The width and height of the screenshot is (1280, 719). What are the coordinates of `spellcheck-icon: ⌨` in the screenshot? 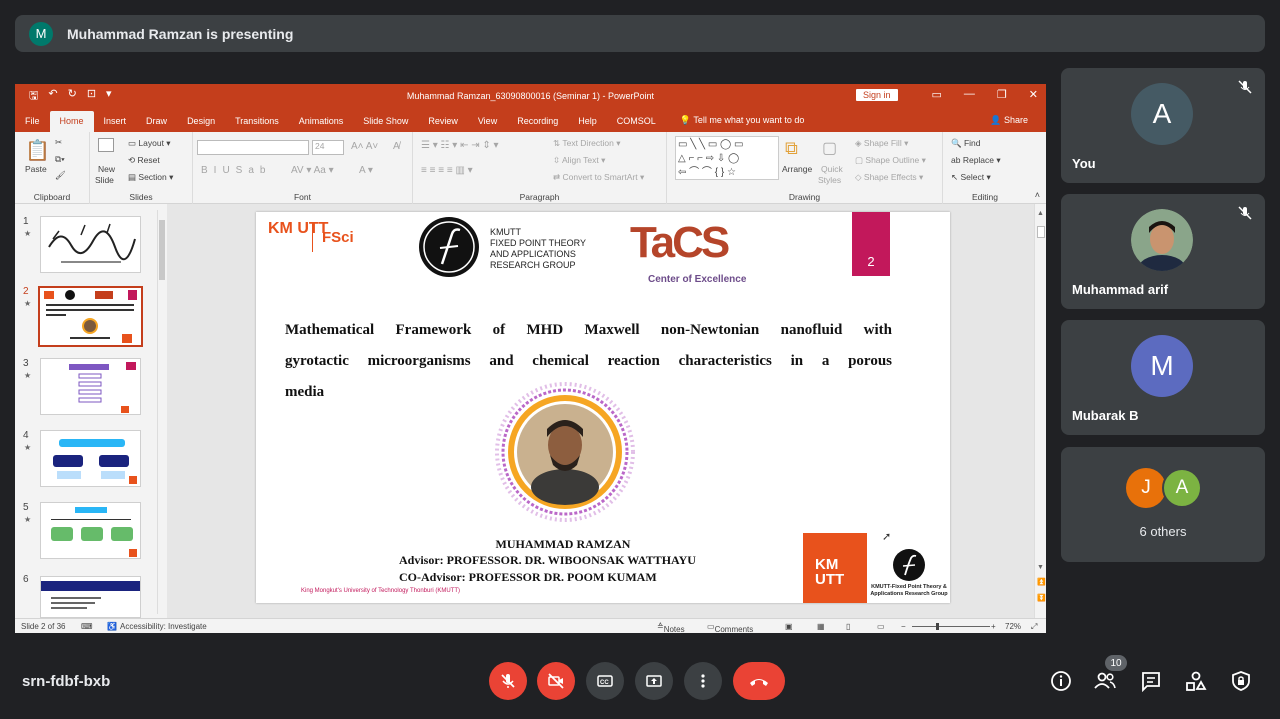 It's located at (87, 626).